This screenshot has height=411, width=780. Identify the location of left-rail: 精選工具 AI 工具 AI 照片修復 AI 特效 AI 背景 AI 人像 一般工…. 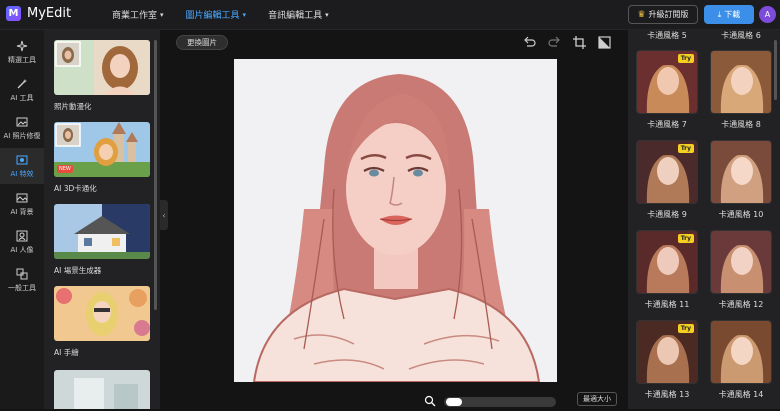
(22, 219).